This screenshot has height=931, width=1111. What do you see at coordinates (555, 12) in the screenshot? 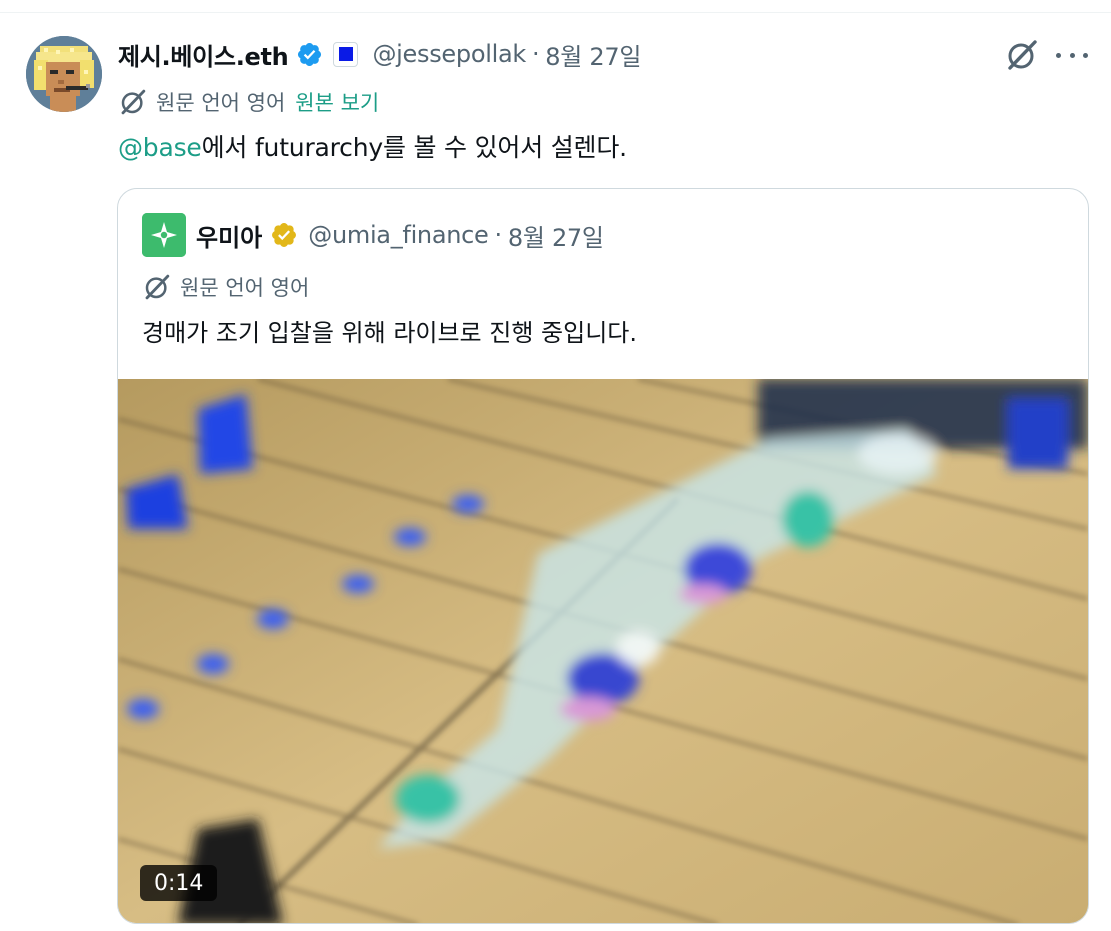
I see `top-divider` at bounding box center [555, 12].